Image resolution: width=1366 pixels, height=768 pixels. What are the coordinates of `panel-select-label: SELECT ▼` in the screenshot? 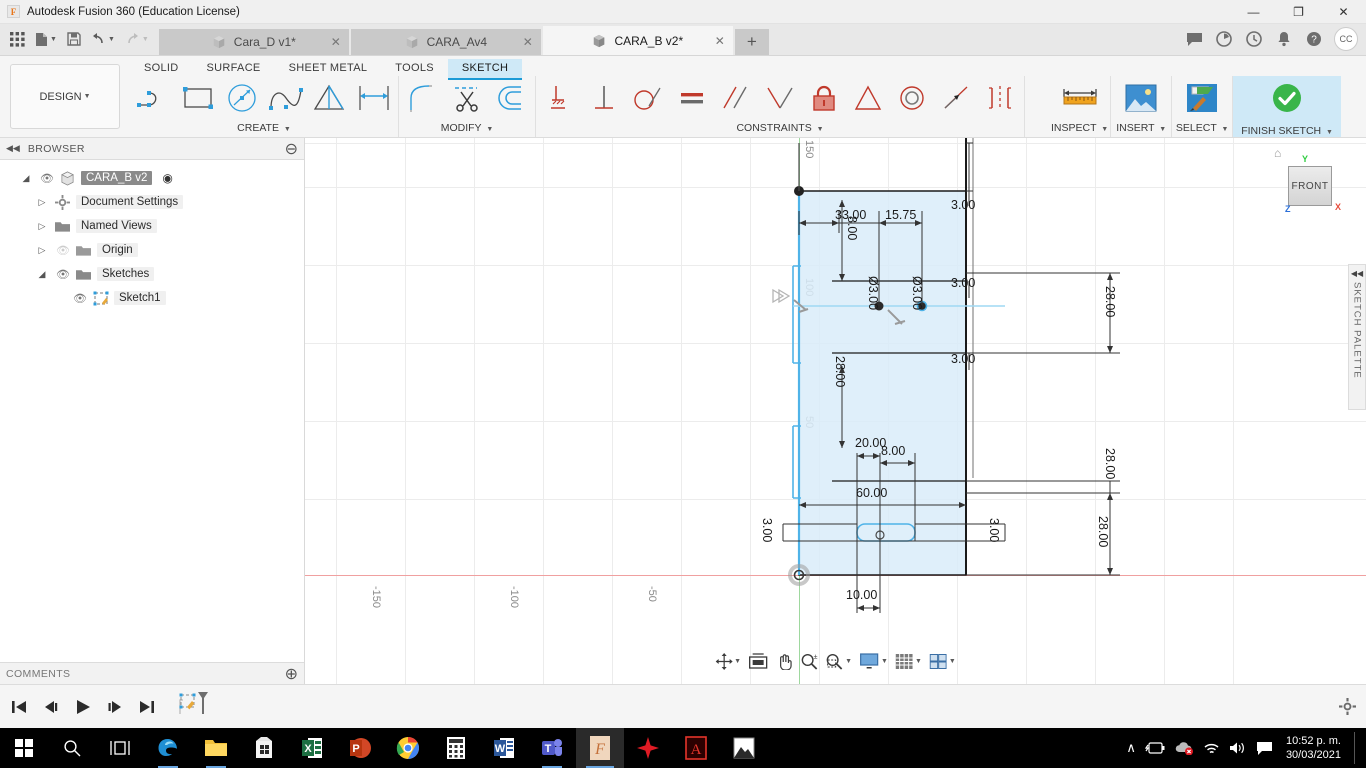 It's located at (1202, 127).